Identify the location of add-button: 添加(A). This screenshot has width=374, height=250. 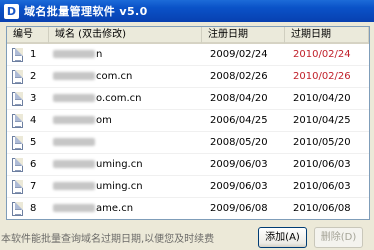
(282, 237).